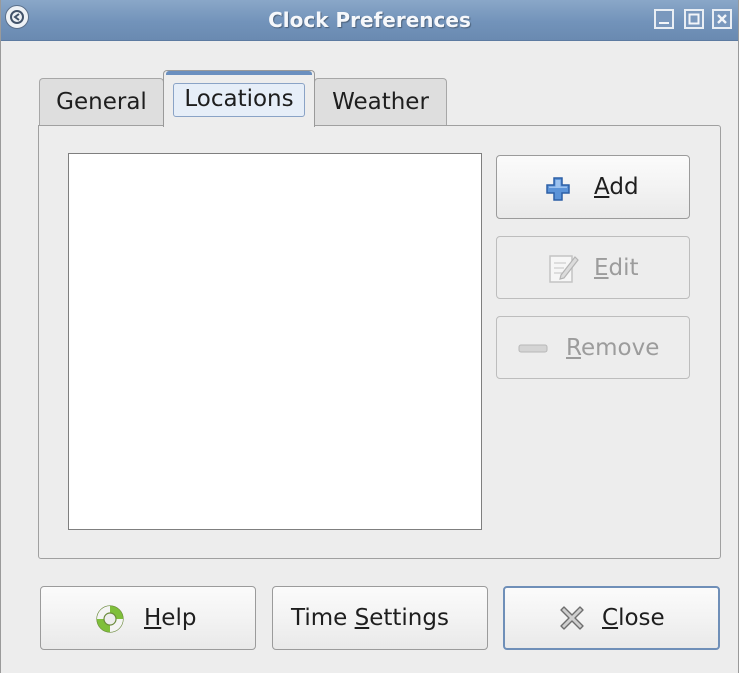 Image resolution: width=739 pixels, height=673 pixels. Describe the element at coordinates (323, 618) in the screenshot. I see `time-settings-label-pre: Time` at that location.